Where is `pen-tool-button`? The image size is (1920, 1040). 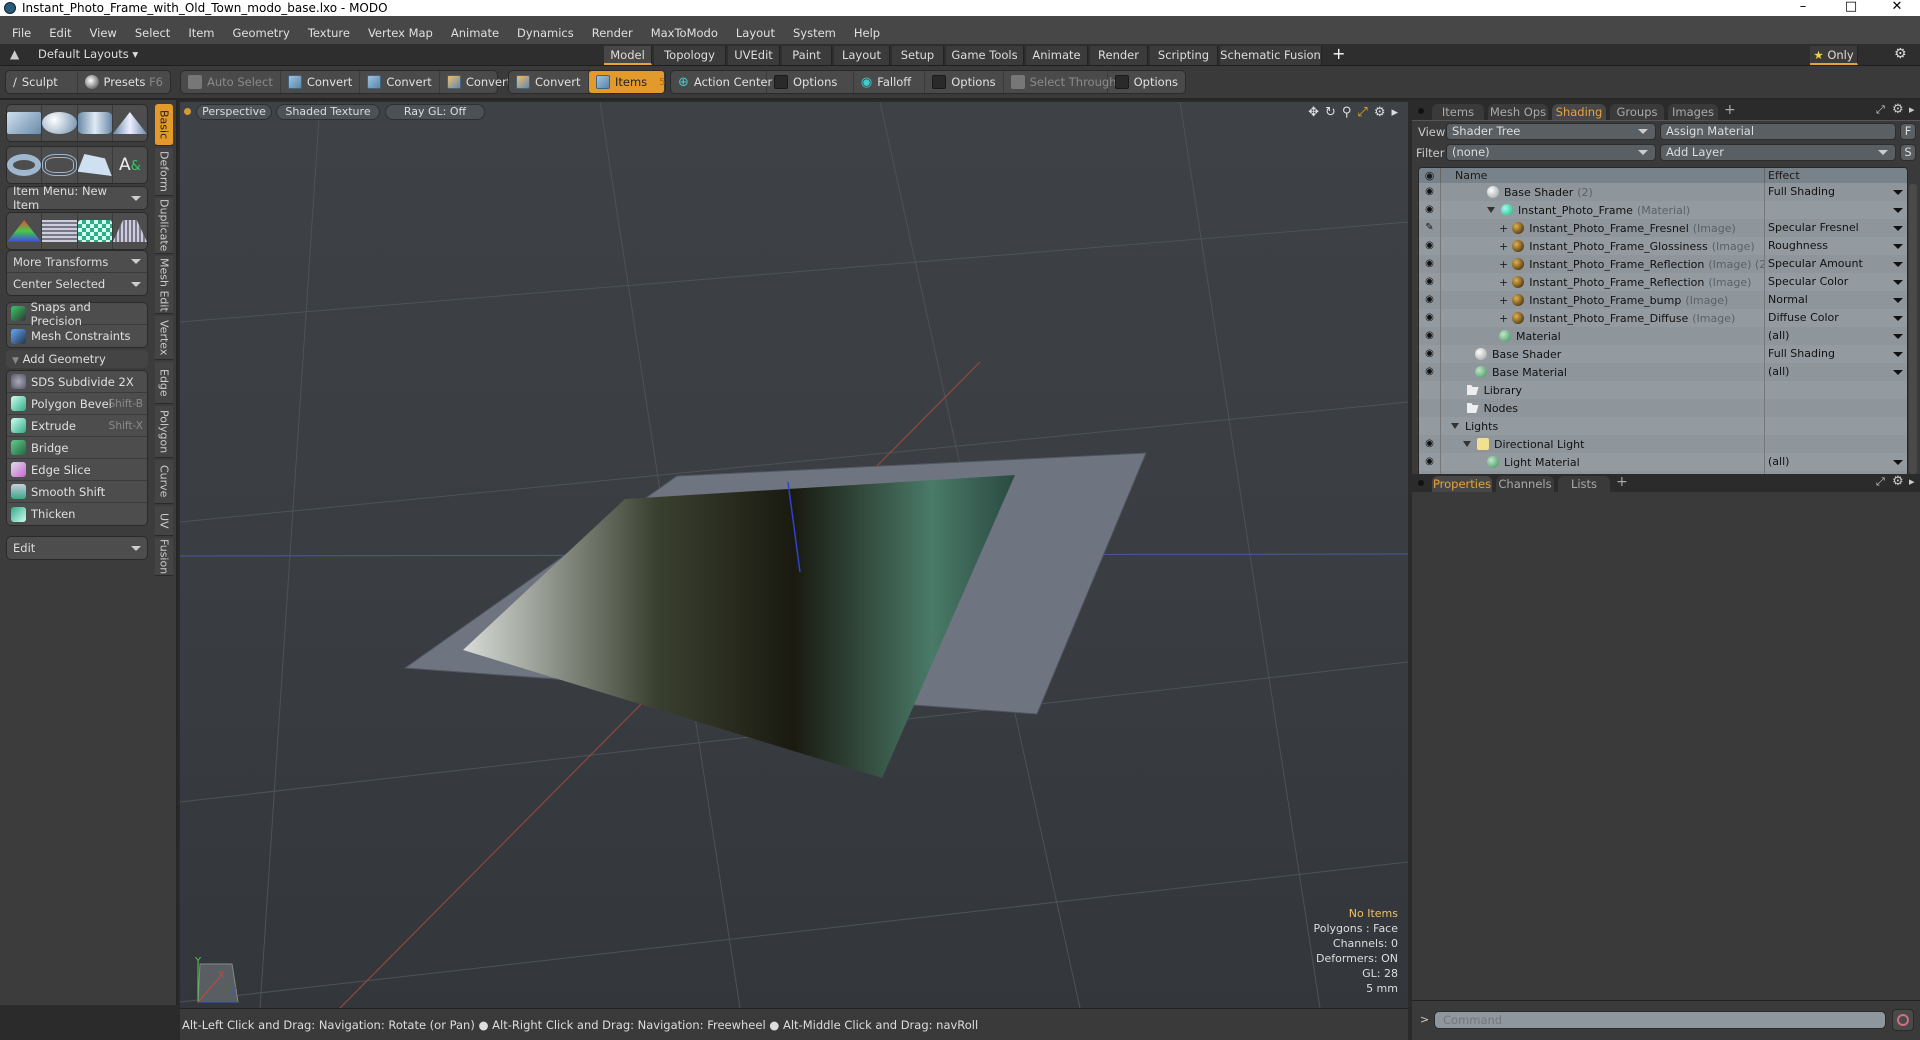
pen-tool-button is located at coordinates (95, 165).